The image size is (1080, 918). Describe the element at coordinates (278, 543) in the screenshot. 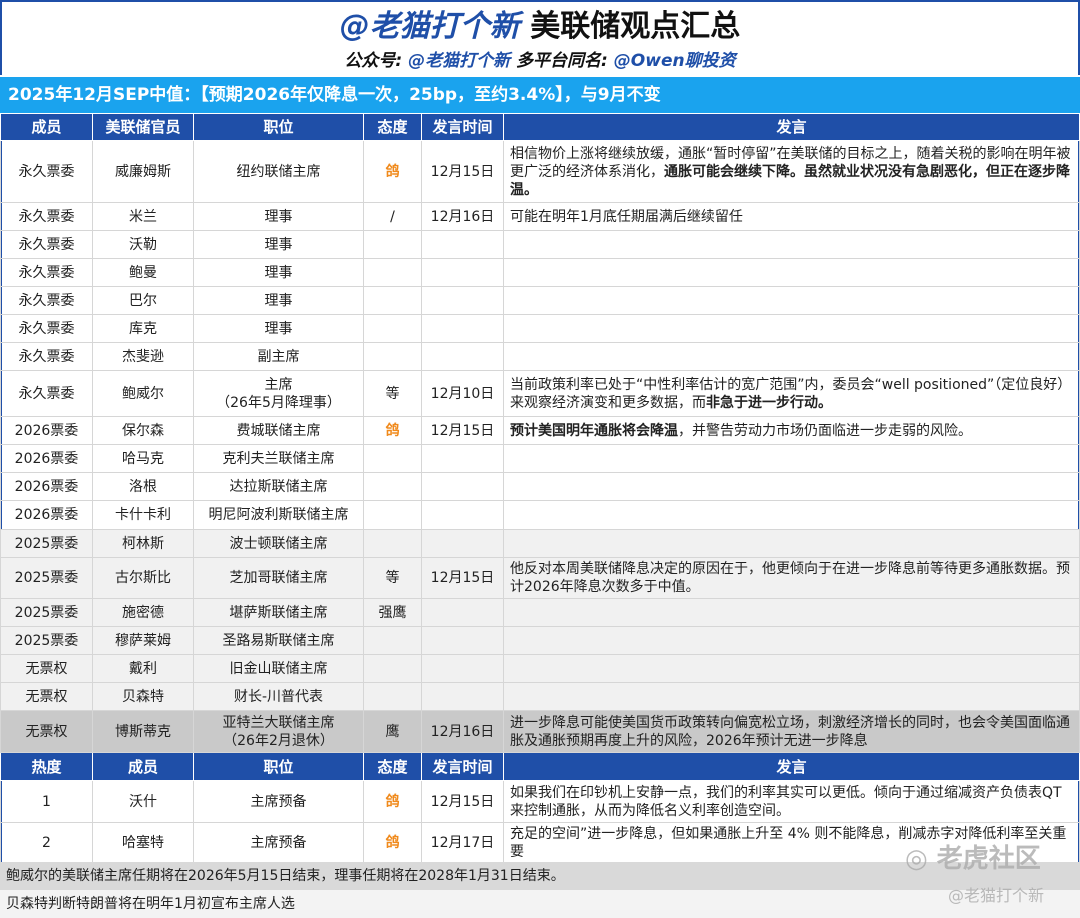

I see `role-cell-text: 波士顿联储主席` at that location.